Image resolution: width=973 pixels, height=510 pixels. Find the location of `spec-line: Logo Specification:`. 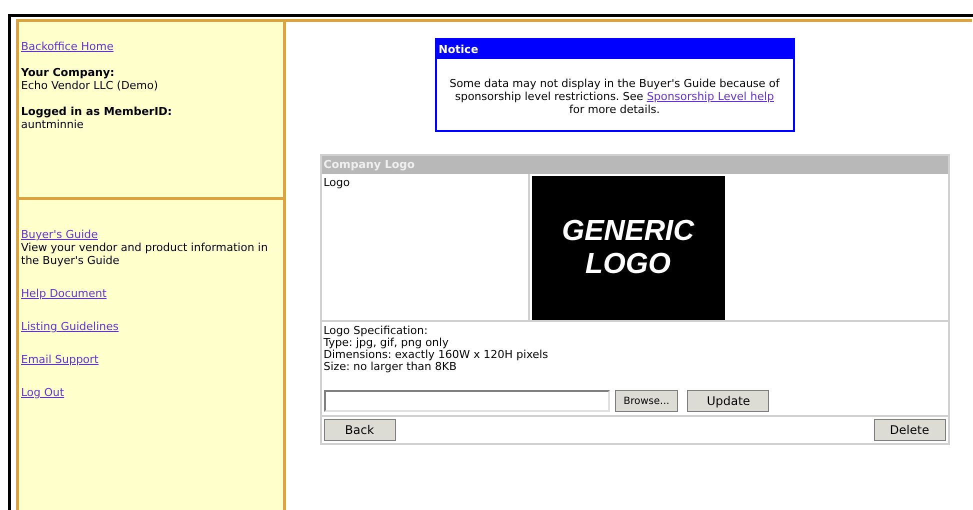

spec-line: Logo Specification: is located at coordinates (376, 331).